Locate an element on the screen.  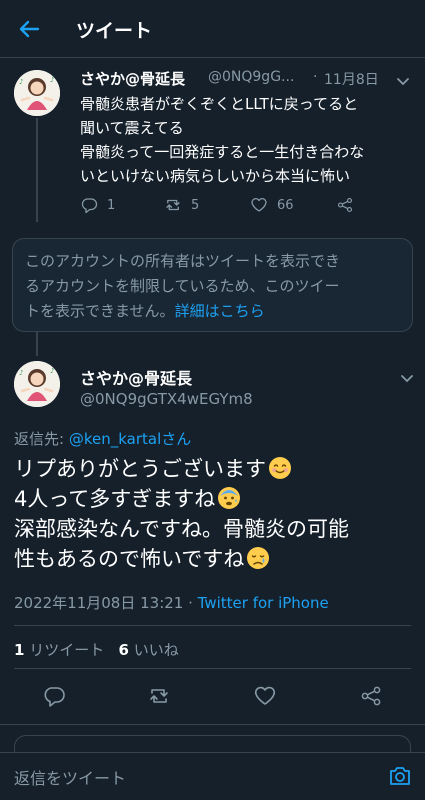
like-stat-label: いいね is located at coordinates (153, 650).